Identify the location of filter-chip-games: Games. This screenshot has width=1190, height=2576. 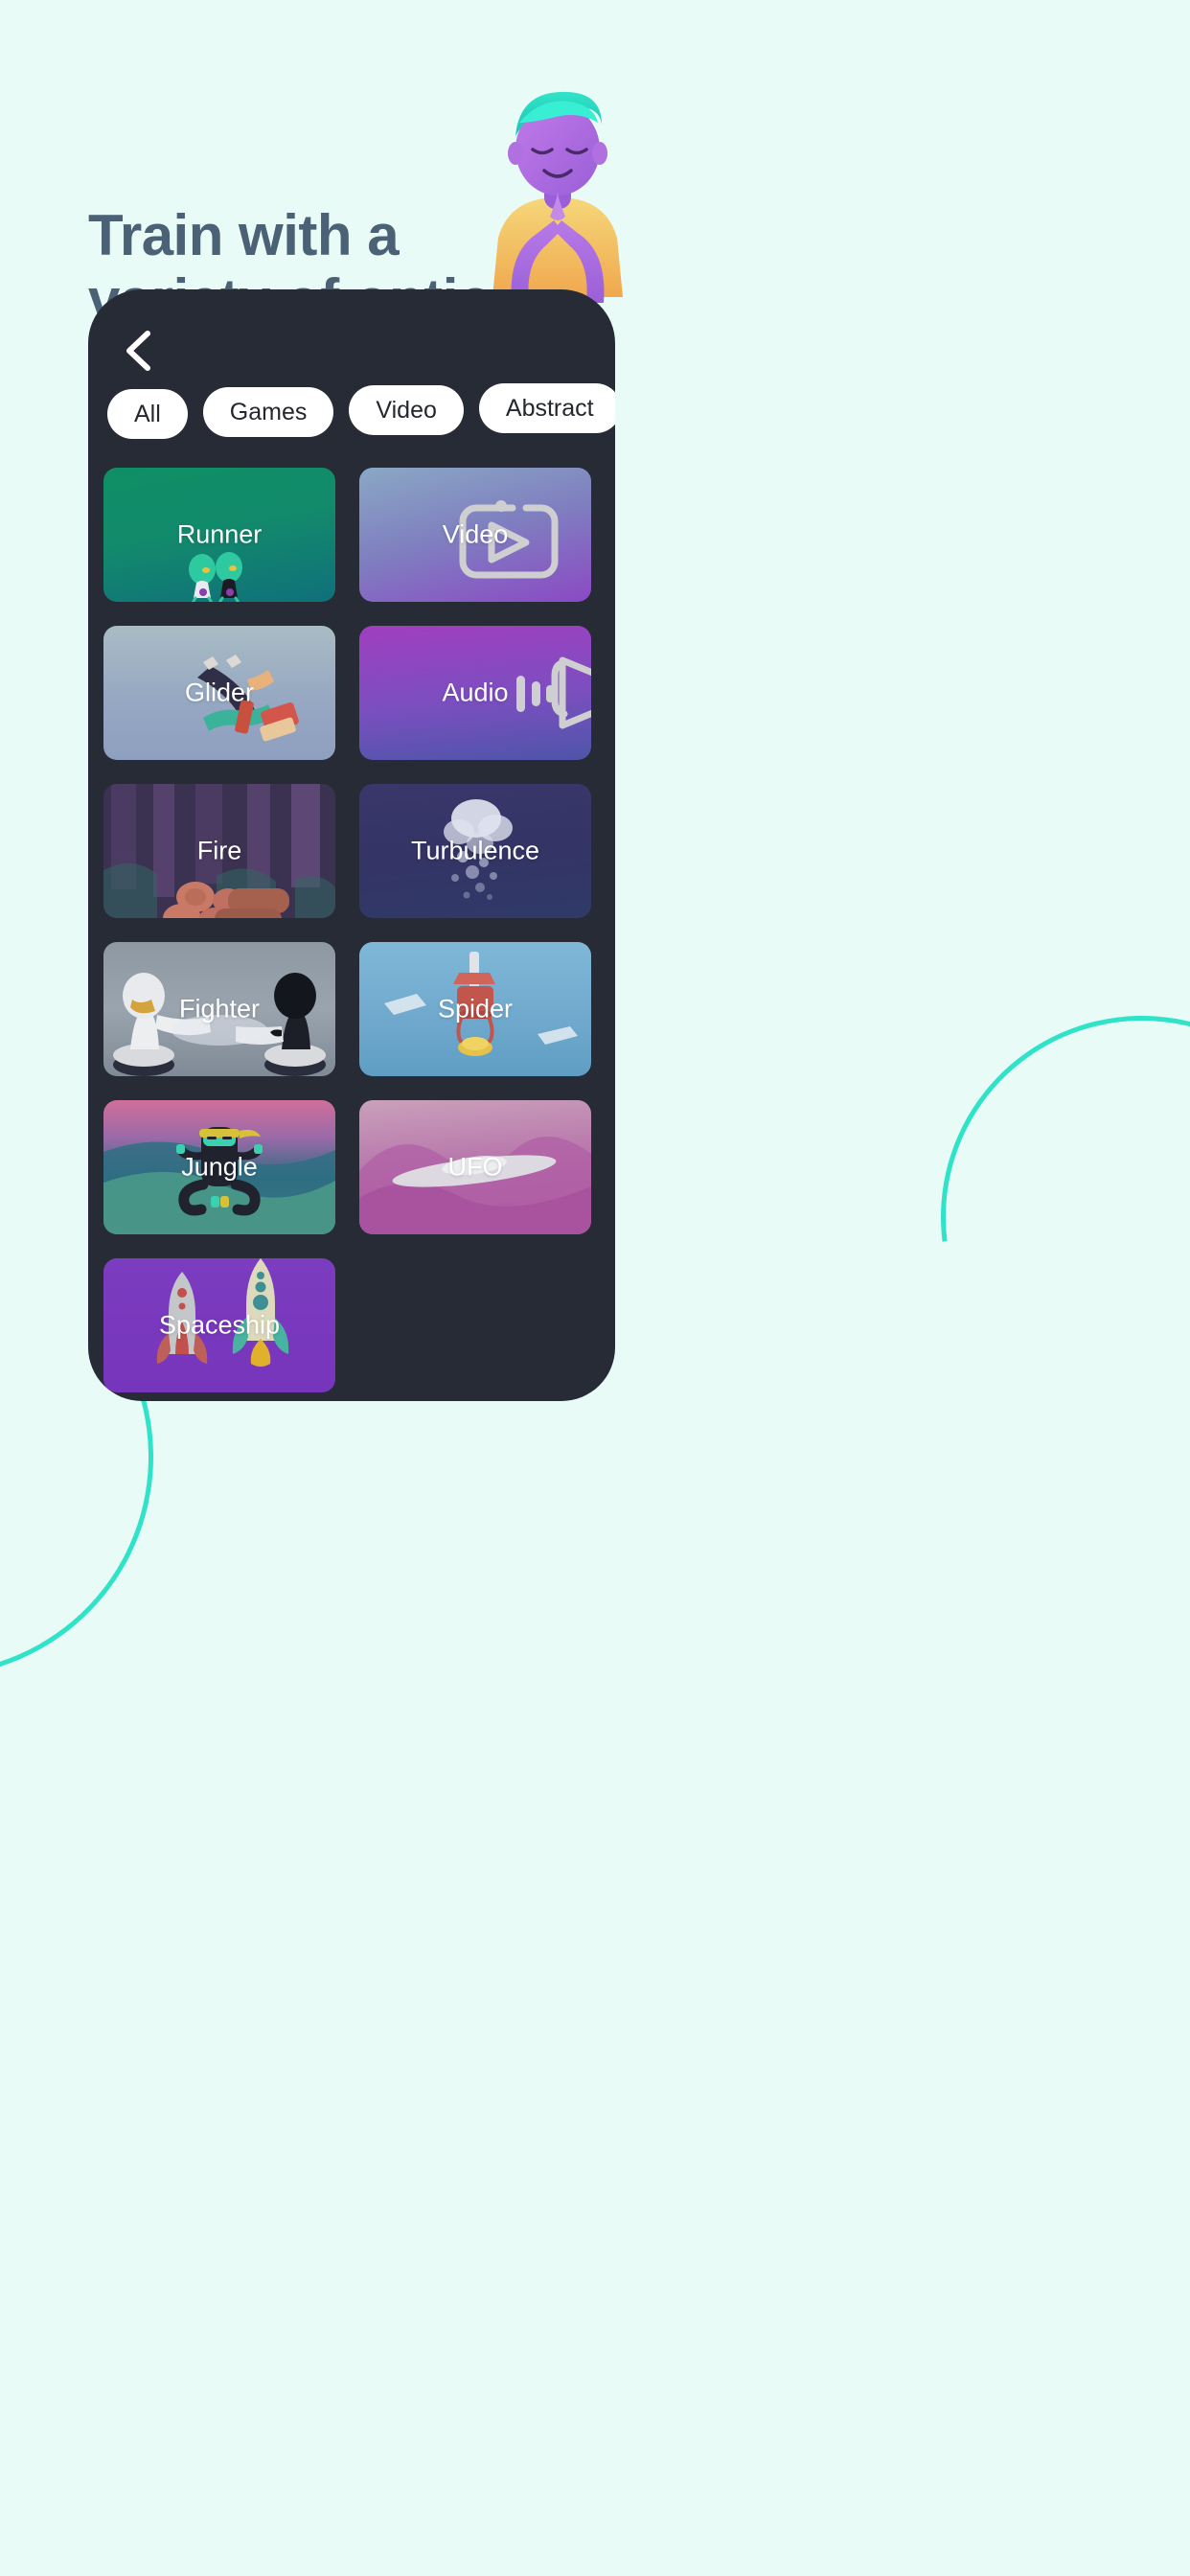
(268, 412).